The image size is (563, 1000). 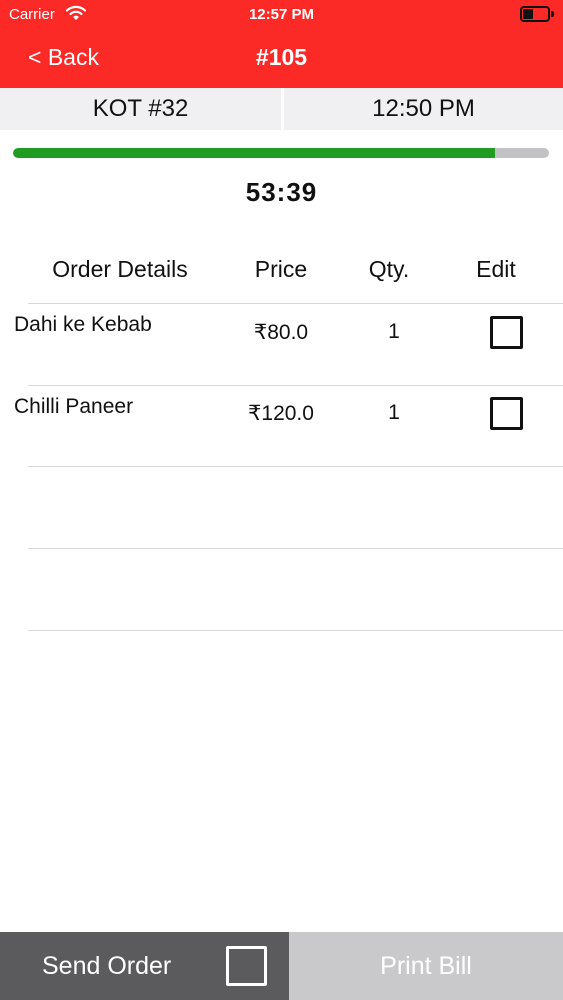 What do you see at coordinates (106, 966) in the screenshot?
I see `send-order-button: Send Order` at bounding box center [106, 966].